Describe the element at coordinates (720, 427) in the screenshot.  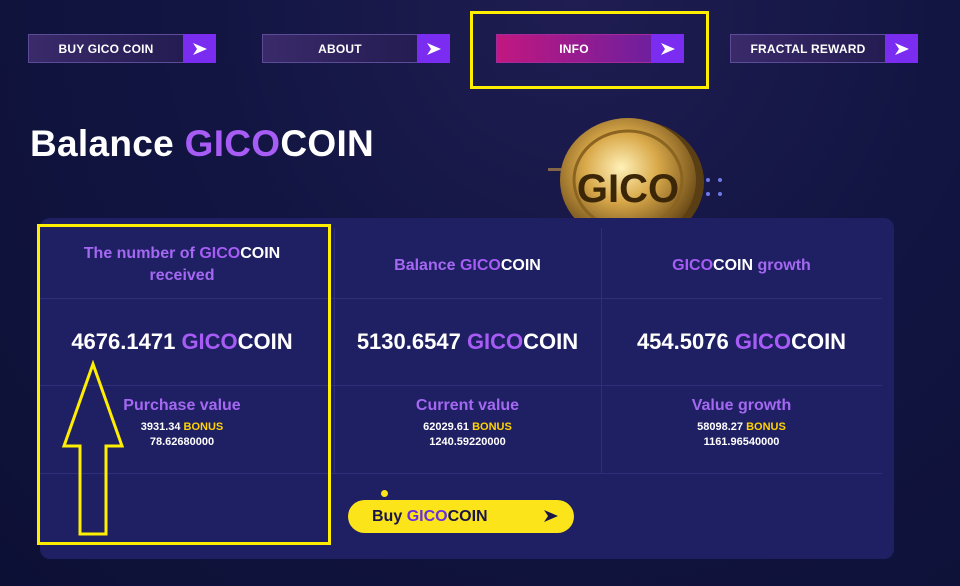
I see `value-amount: 58098.27` at that location.